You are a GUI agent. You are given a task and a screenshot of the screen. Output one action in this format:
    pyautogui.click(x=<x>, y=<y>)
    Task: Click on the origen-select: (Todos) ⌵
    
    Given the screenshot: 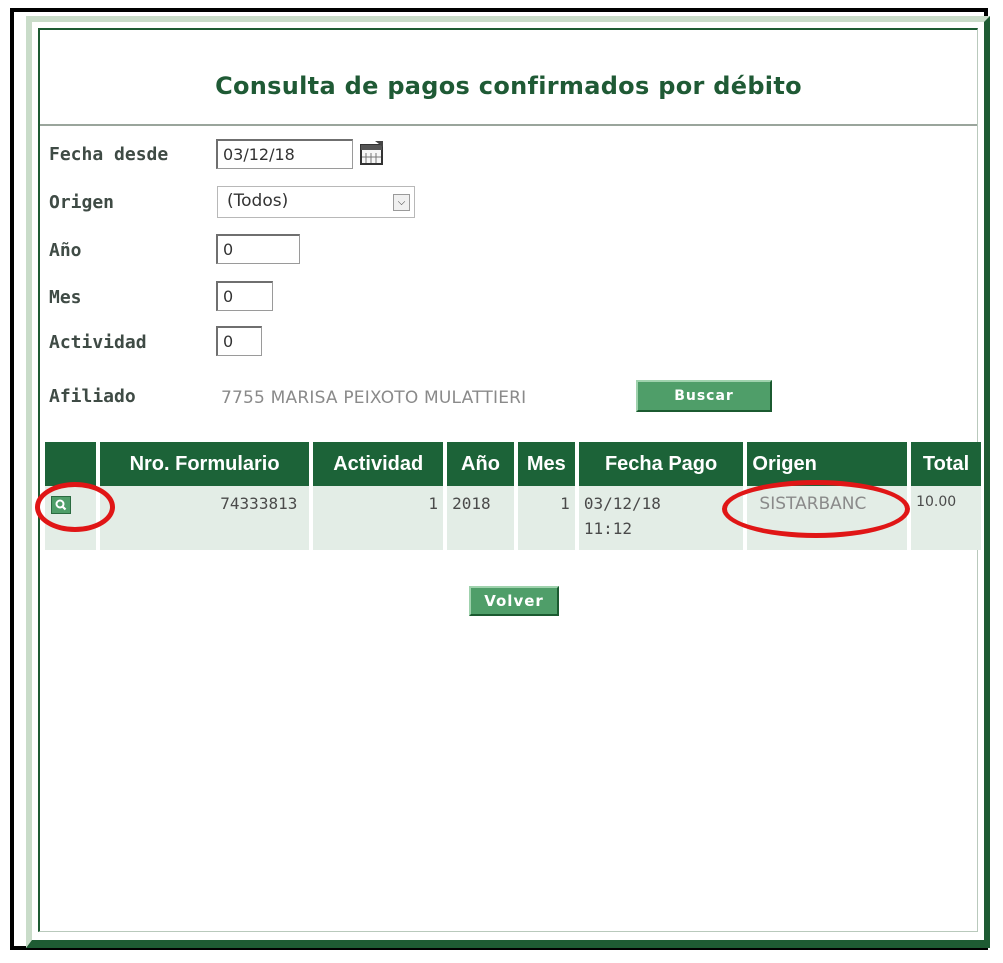 What is the action you would take?
    pyautogui.click(x=316, y=202)
    